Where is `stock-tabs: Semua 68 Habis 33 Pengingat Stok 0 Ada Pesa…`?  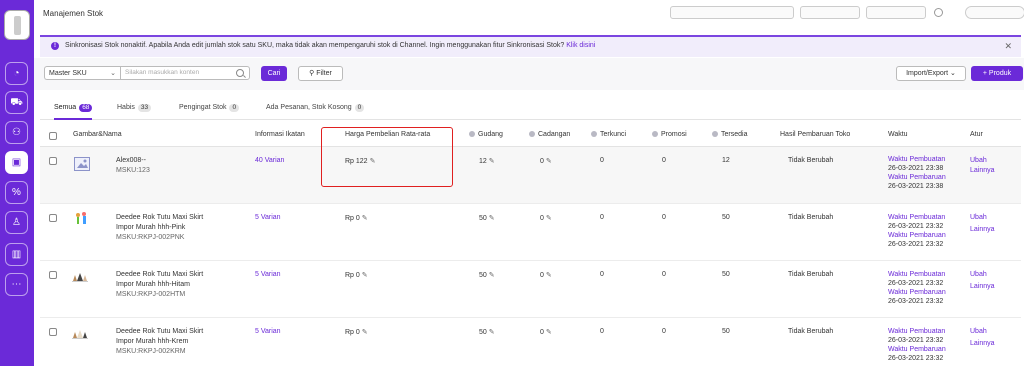
stock-tabs: Semua 68 Habis 33 Pengingat Stok 0 Ada Pesa… is located at coordinates (530, 110).